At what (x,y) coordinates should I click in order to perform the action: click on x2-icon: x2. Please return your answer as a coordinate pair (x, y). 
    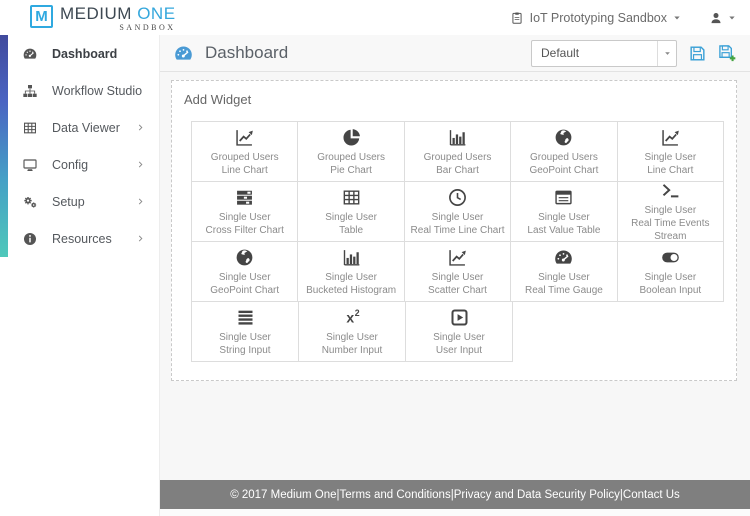
    Looking at the image, I should click on (352, 317).